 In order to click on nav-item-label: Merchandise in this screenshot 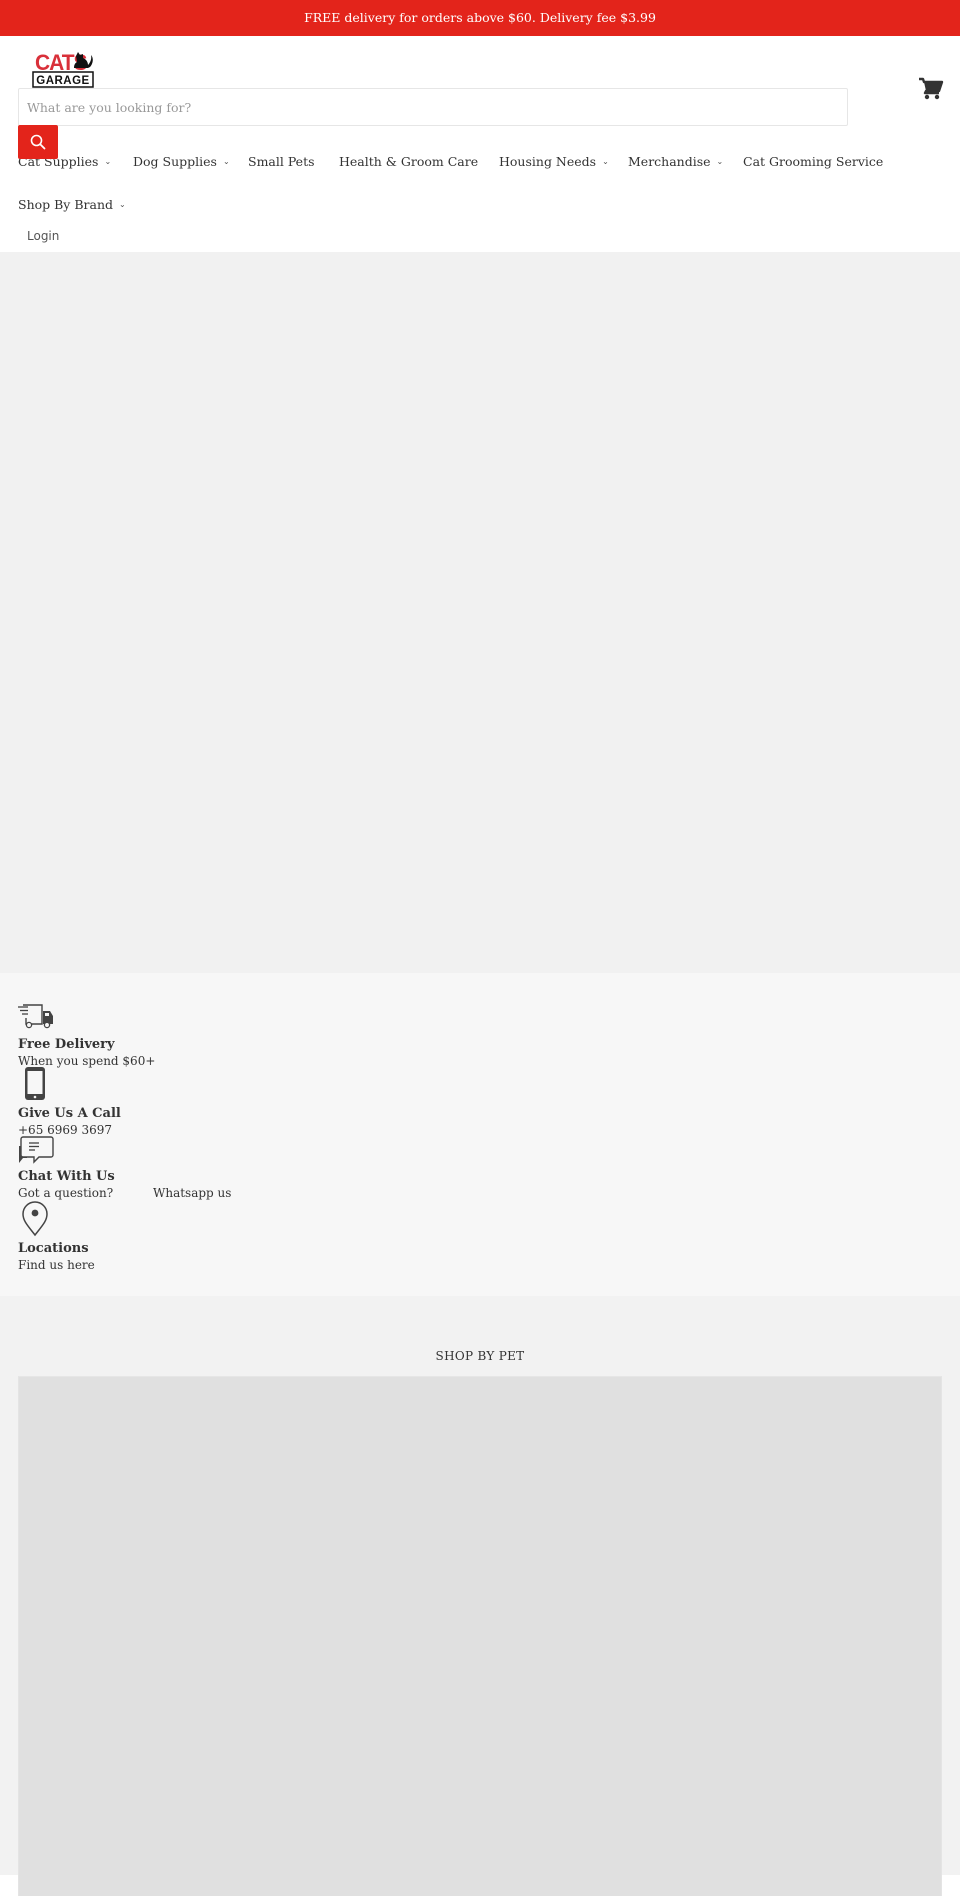, I will do `click(669, 161)`.